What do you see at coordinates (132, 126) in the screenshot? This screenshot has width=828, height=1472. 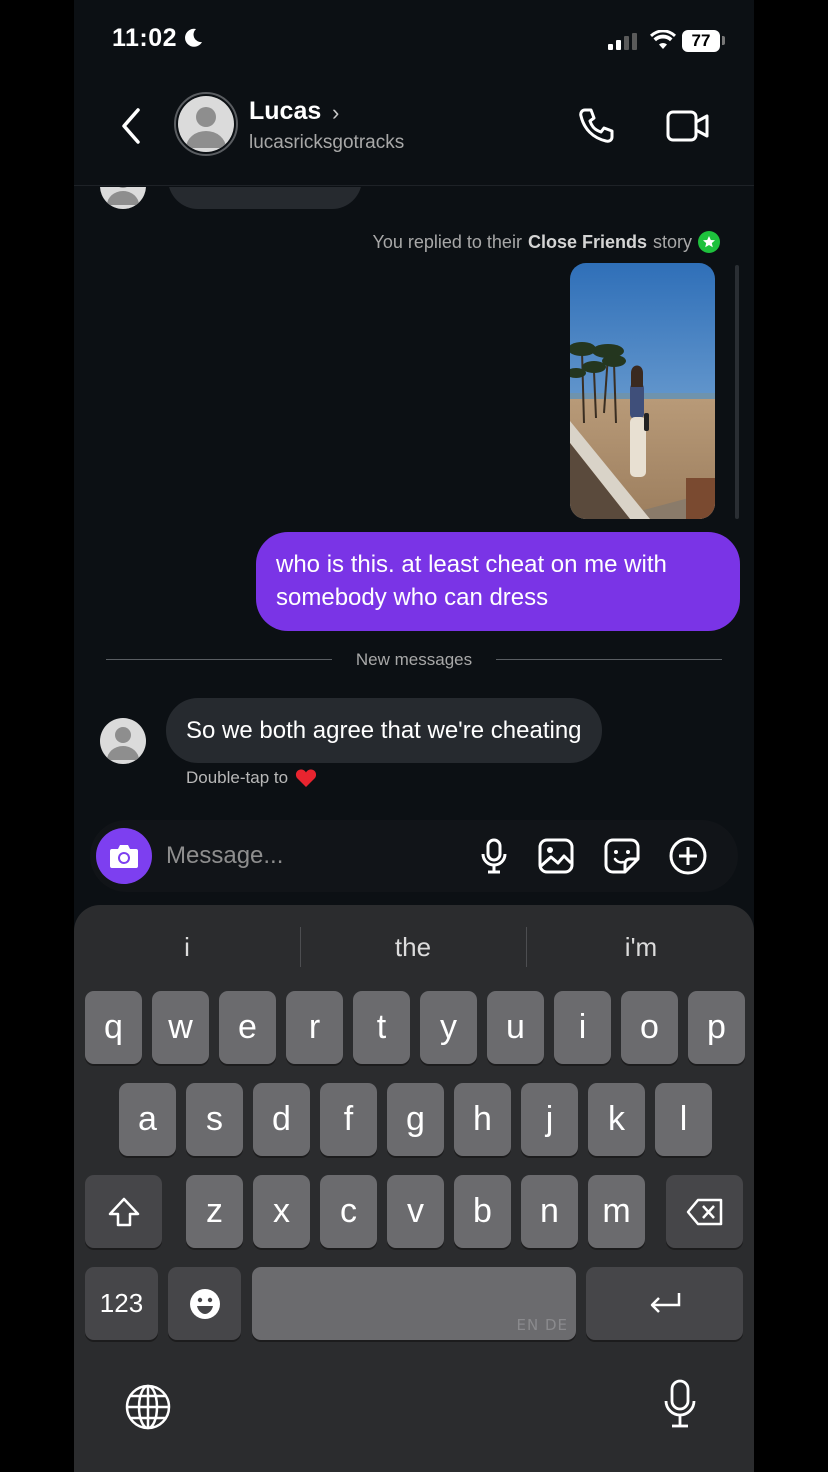 I see `back-icon` at bounding box center [132, 126].